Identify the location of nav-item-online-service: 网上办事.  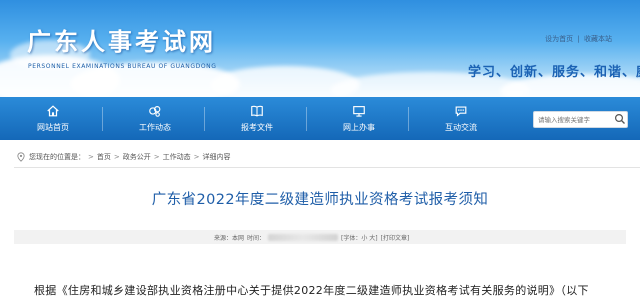
(359, 118).